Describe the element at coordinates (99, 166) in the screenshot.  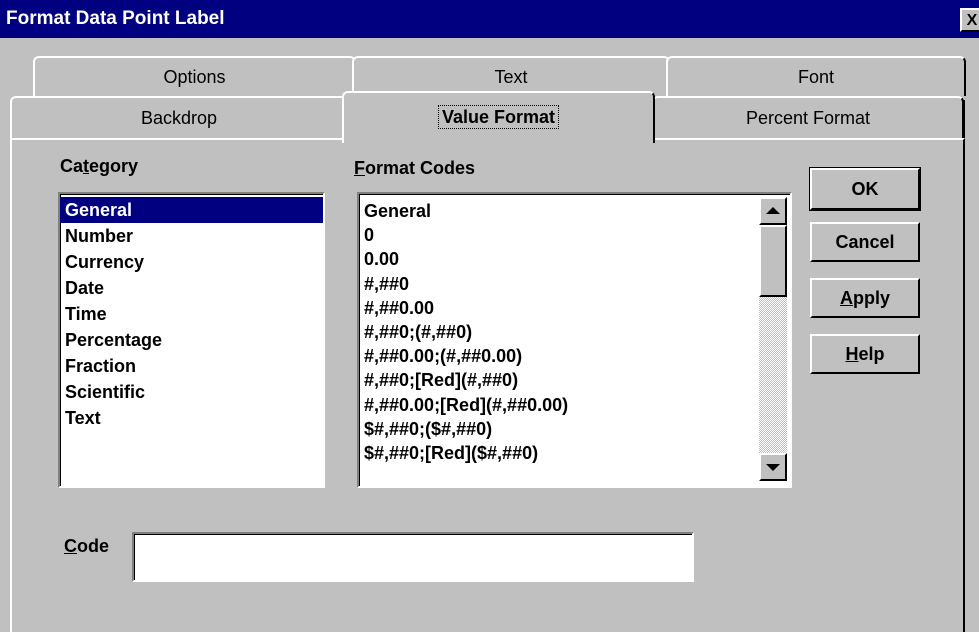
I see `category-label: Category` at that location.